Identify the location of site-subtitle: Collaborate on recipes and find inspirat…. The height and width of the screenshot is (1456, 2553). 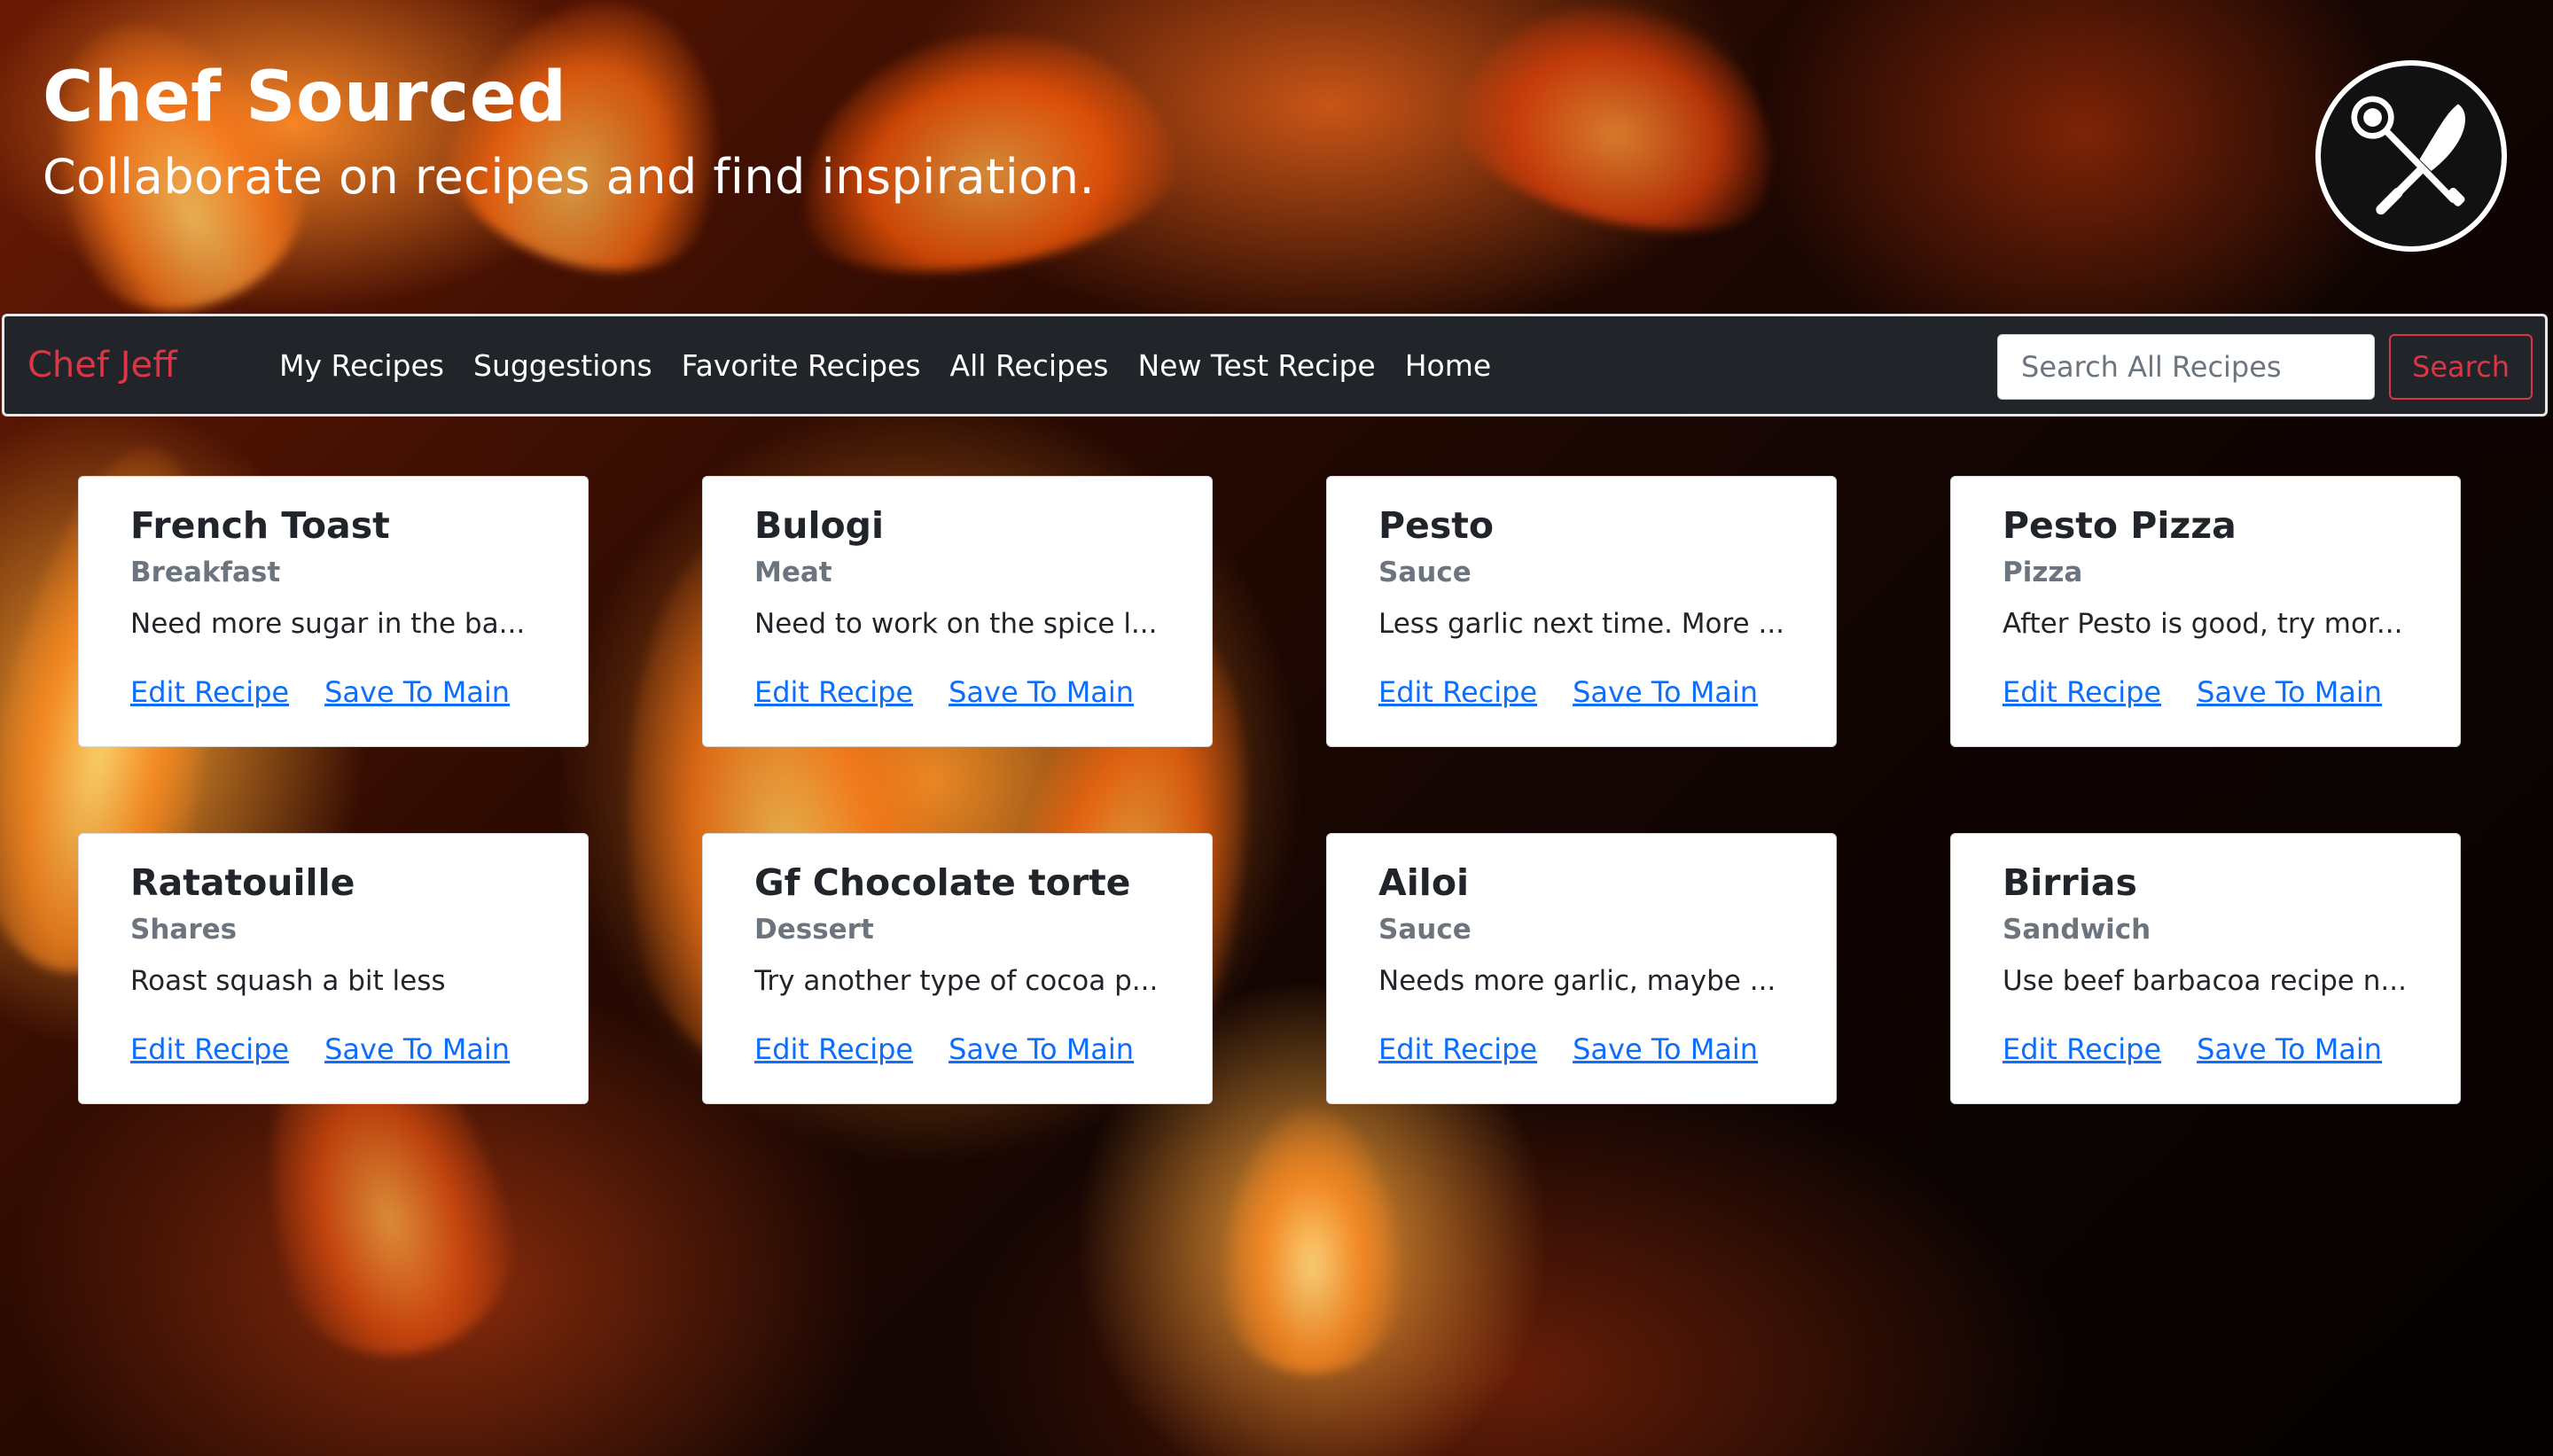
(569, 177).